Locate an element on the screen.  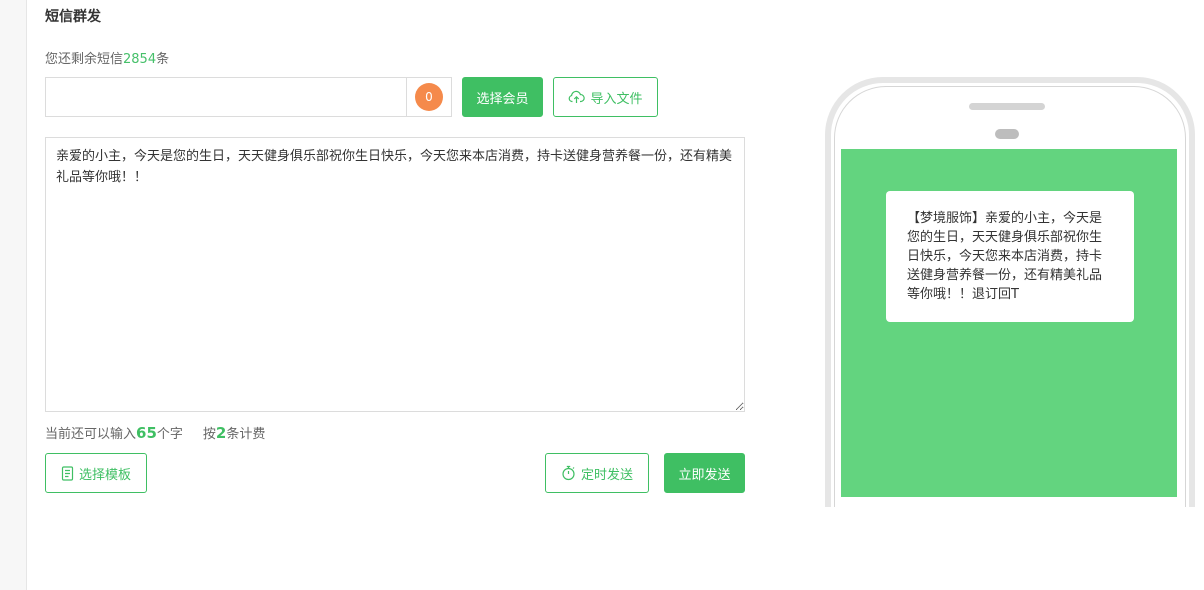
billing-suffix: 条计费 is located at coordinates (246, 434).